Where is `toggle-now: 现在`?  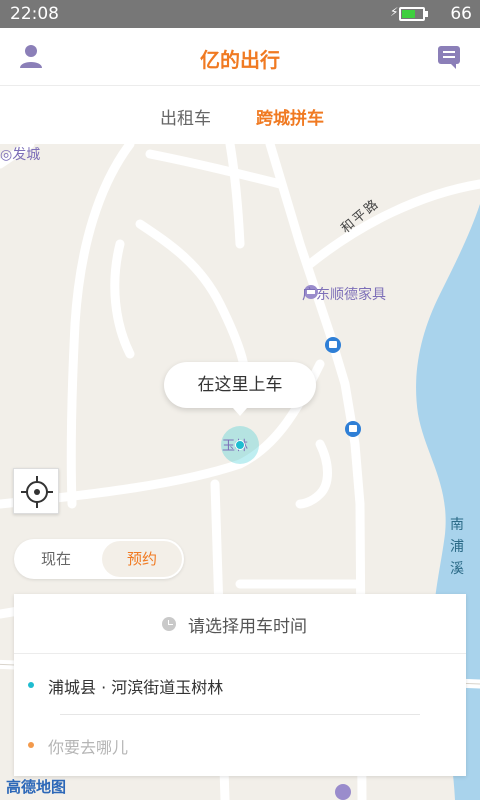
toggle-now: 现在 is located at coordinates (56, 559).